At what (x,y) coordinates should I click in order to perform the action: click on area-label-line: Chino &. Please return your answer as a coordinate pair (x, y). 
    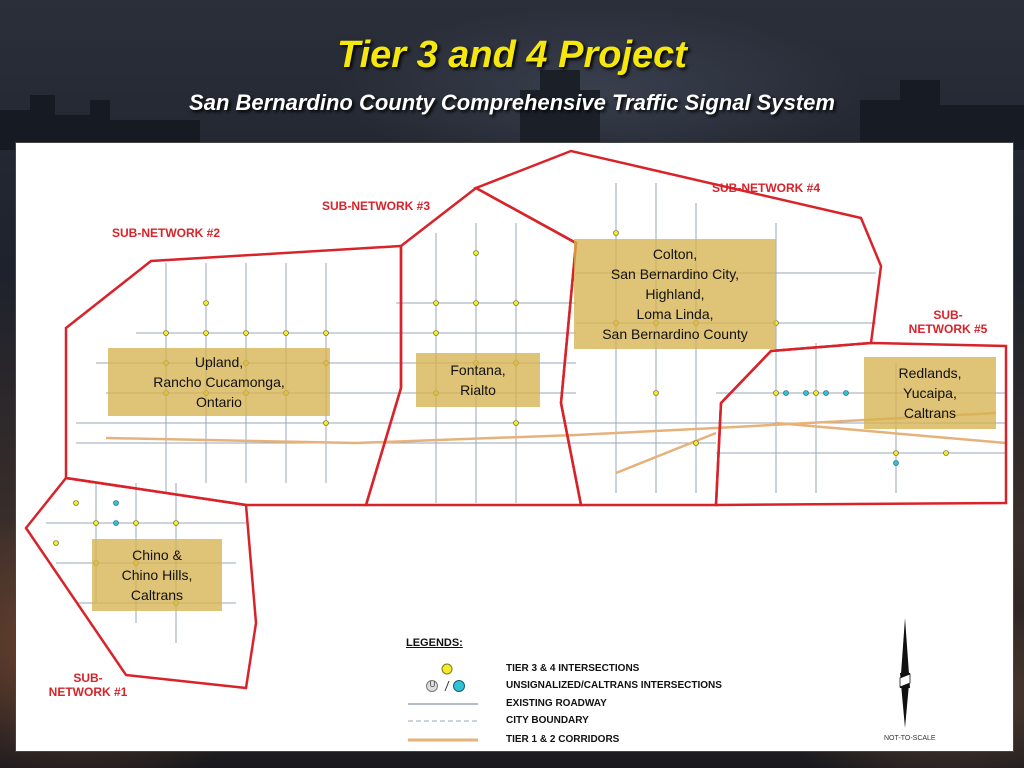
    Looking at the image, I should click on (157, 555).